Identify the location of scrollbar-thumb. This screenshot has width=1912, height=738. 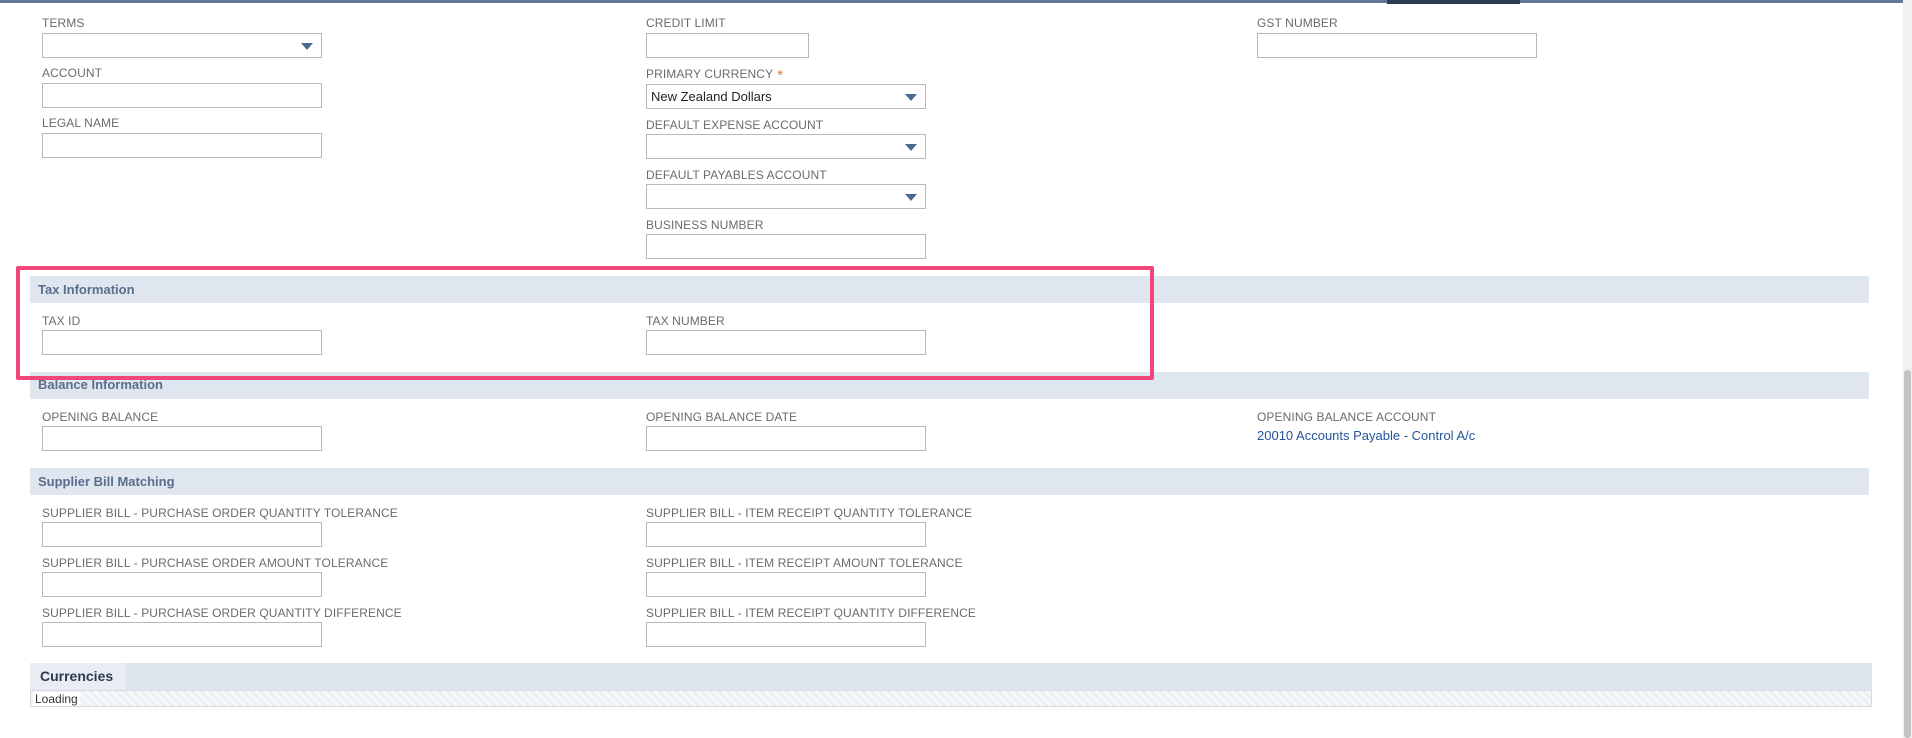
(1907, 554).